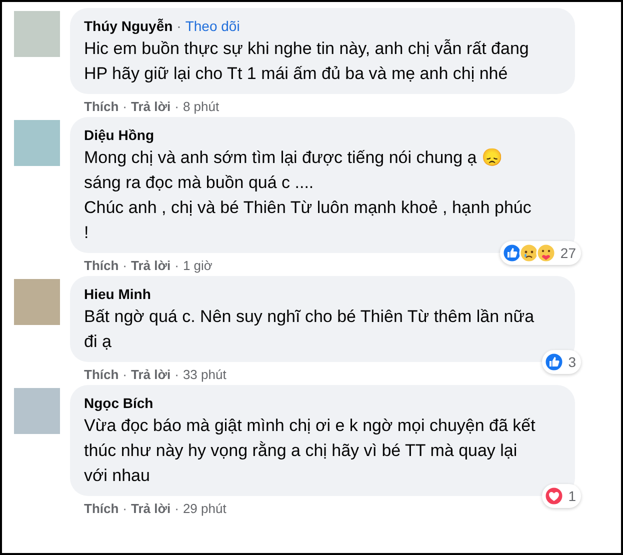  What do you see at coordinates (197, 265) in the screenshot?
I see `comment-time: 1 giờ` at bounding box center [197, 265].